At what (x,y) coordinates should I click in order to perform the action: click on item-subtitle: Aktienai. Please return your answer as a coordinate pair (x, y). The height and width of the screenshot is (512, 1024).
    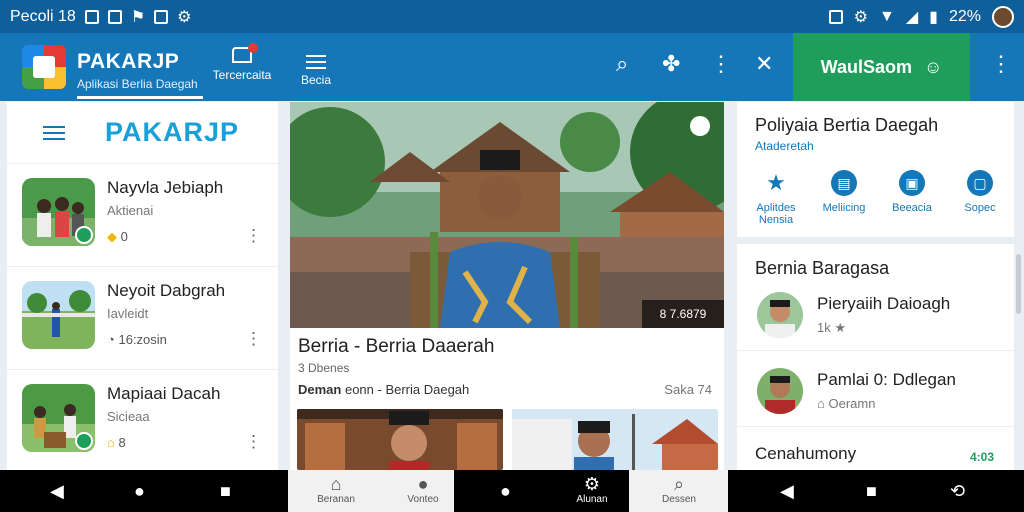
    Looking at the image, I should click on (130, 210).